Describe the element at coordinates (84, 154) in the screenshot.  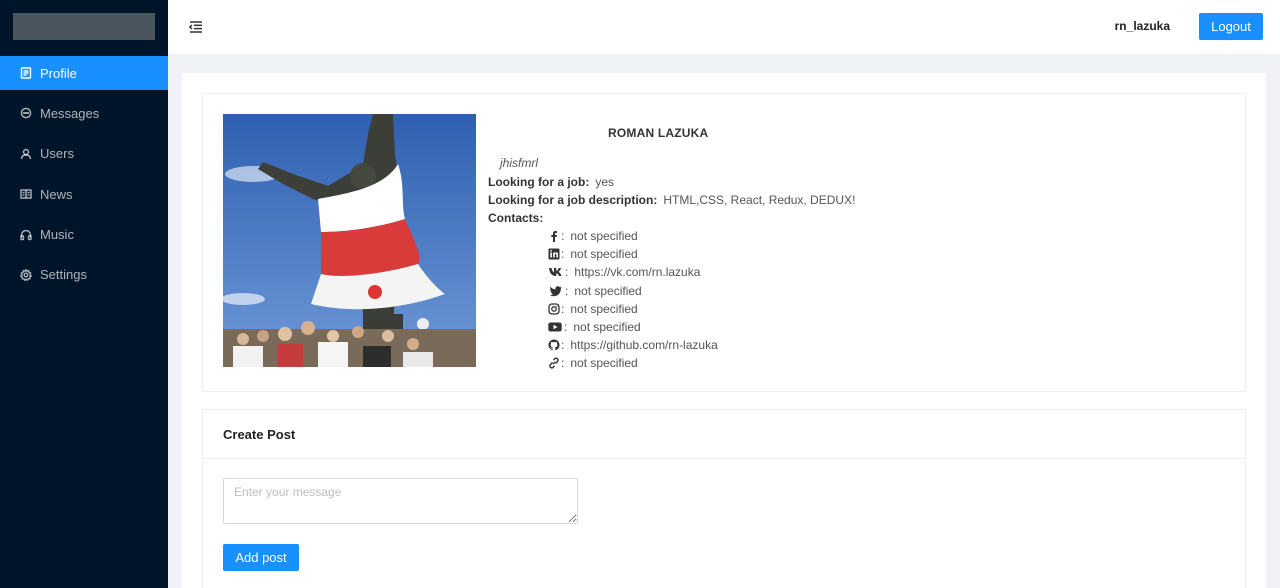
I see `sidebar-item-users: Users` at that location.